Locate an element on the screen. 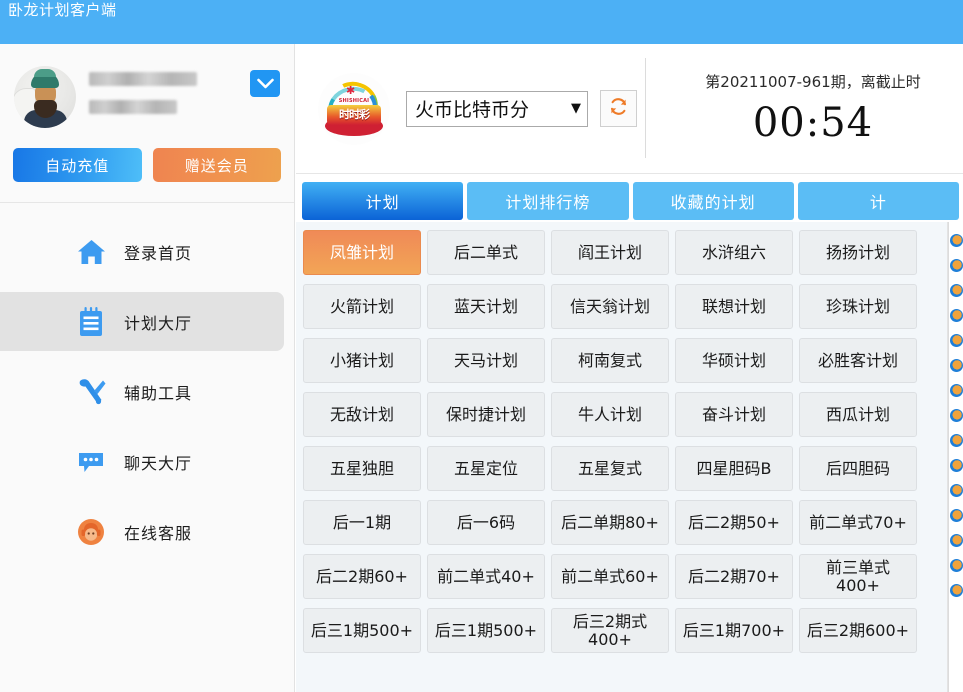  plan-button: 珍珠计划 is located at coordinates (858, 306).